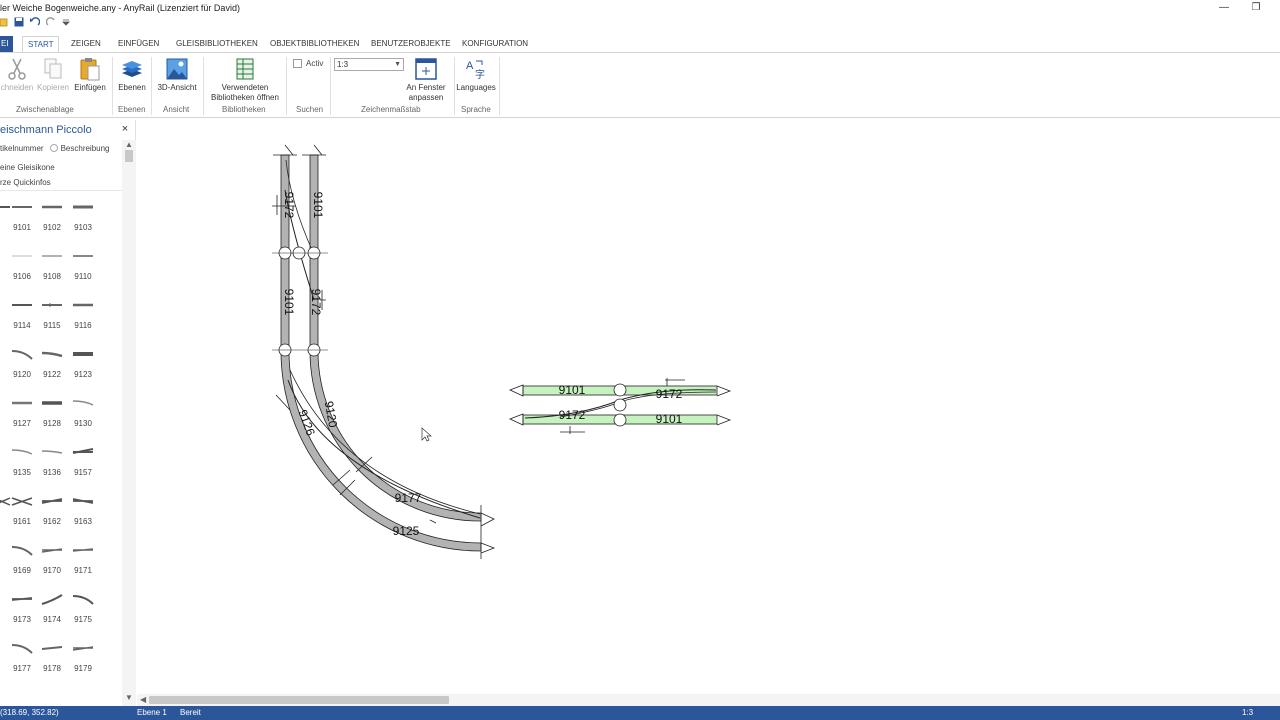  I want to click on scroll-up-icon: ▲, so click(129, 144).